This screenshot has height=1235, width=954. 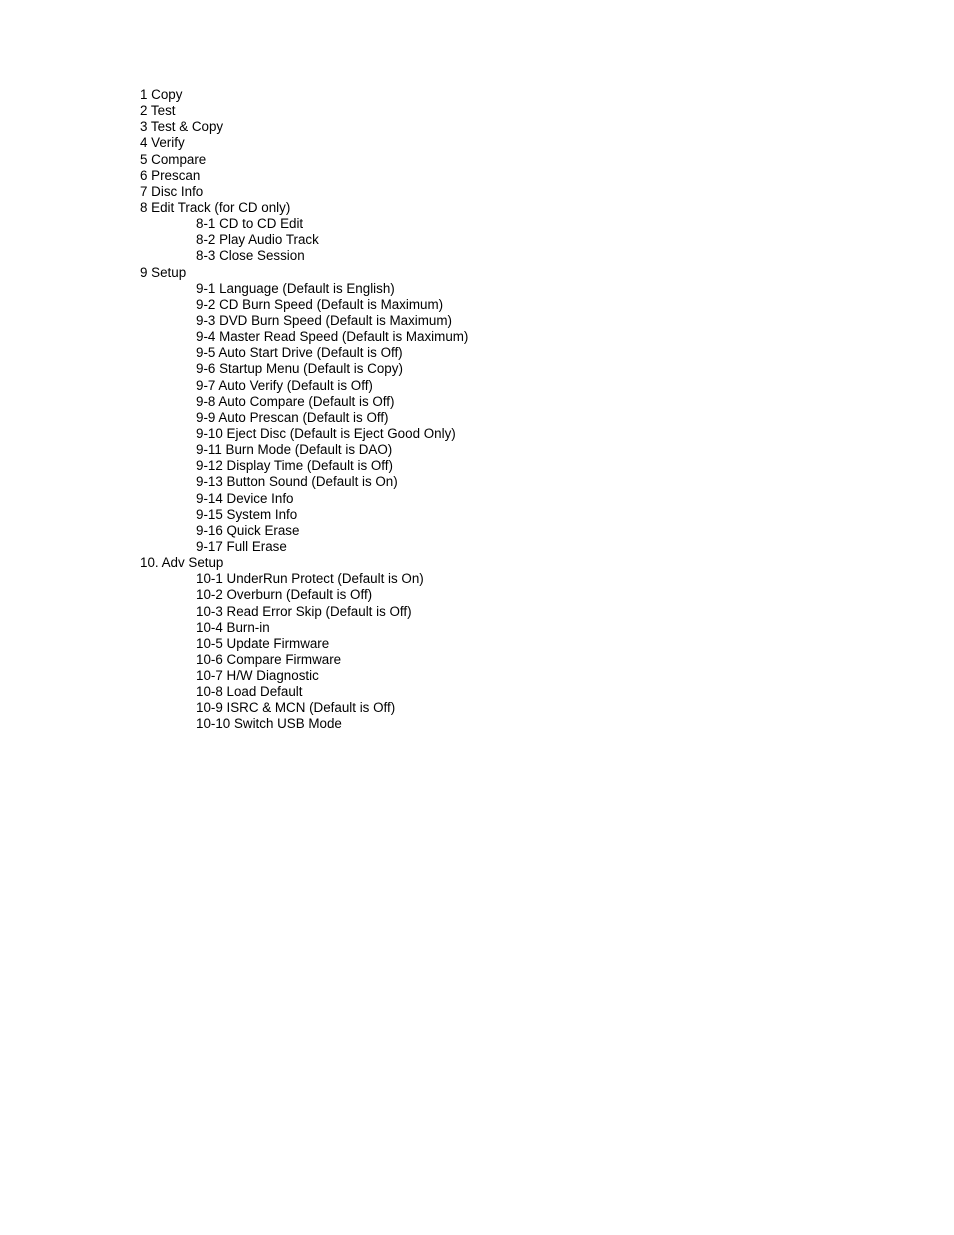 What do you see at coordinates (250, 256) in the screenshot?
I see `submenu-item: 8-3 Close Session` at bounding box center [250, 256].